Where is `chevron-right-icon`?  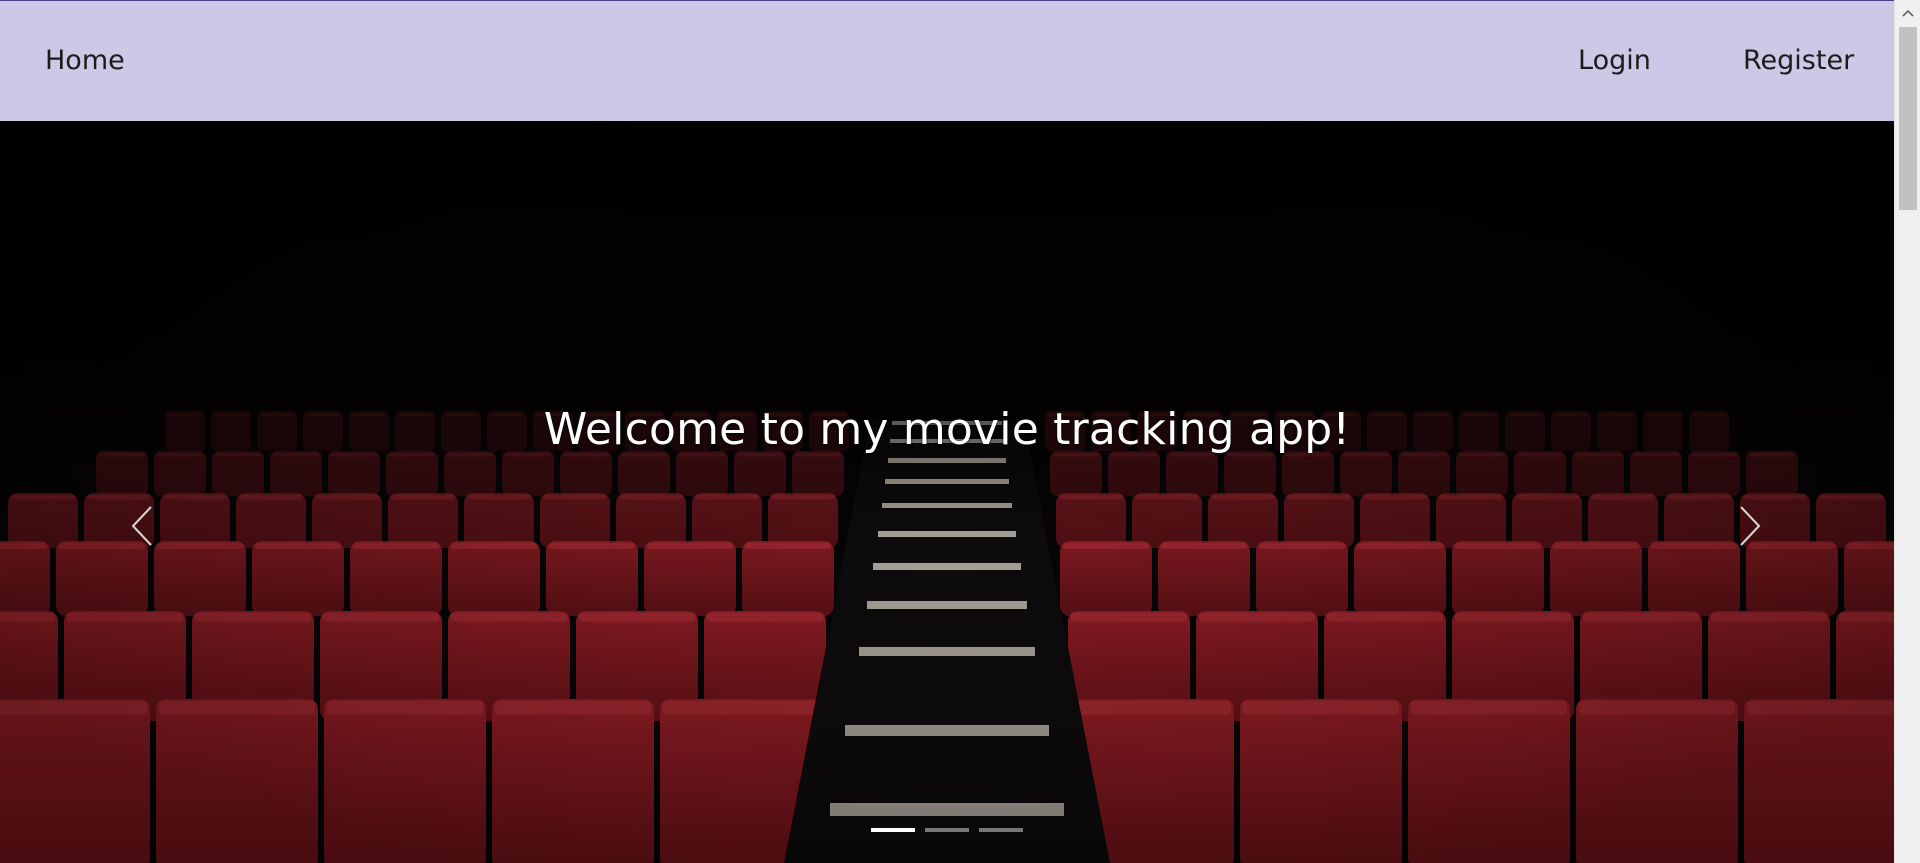 chevron-right-icon is located at coordinates (1750, 526).